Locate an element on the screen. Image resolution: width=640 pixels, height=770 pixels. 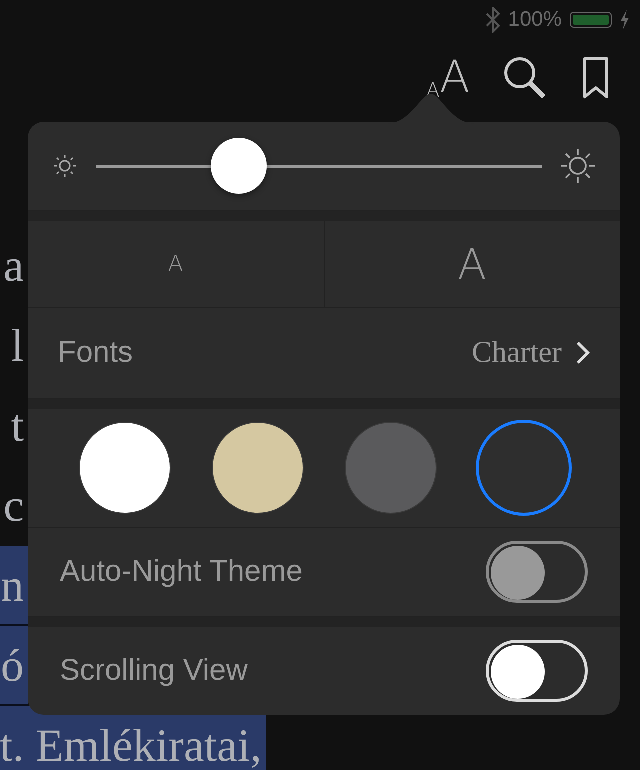
toggle-label: Scrolling View is located at coordinates (154, 671).